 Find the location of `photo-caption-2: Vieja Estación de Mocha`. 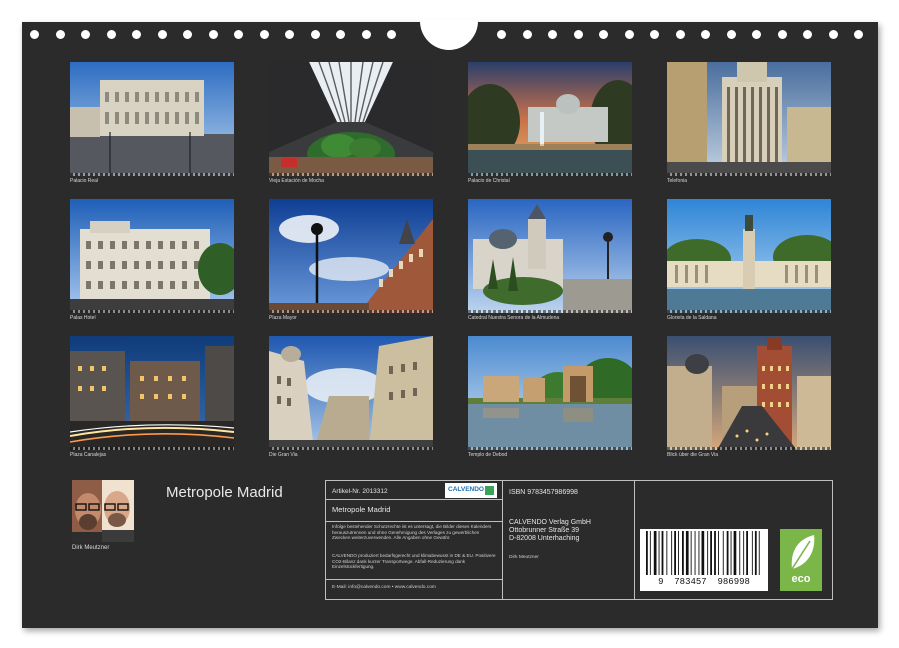

photo-caption-2: Vieja Estación de Mocha is located at coordinates (296, 181).